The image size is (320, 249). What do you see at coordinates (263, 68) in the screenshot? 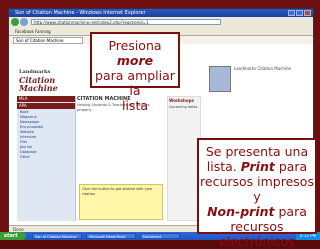
I see `top-right-text: Landmarks Citation Machine` at bounding box center [263, 68].